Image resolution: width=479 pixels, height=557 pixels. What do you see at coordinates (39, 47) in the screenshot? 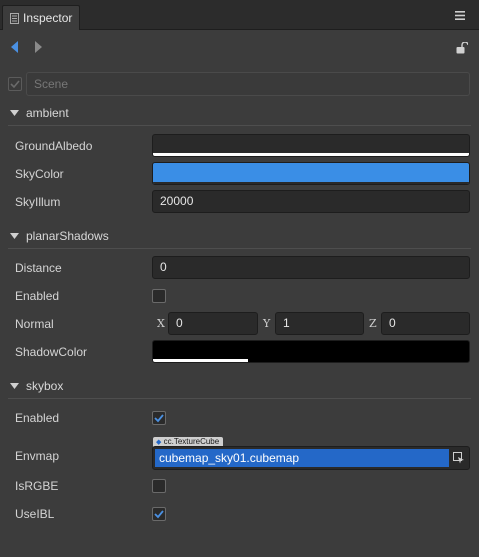
I see `forward-arrow-icon` at bounding box center [39, 47].